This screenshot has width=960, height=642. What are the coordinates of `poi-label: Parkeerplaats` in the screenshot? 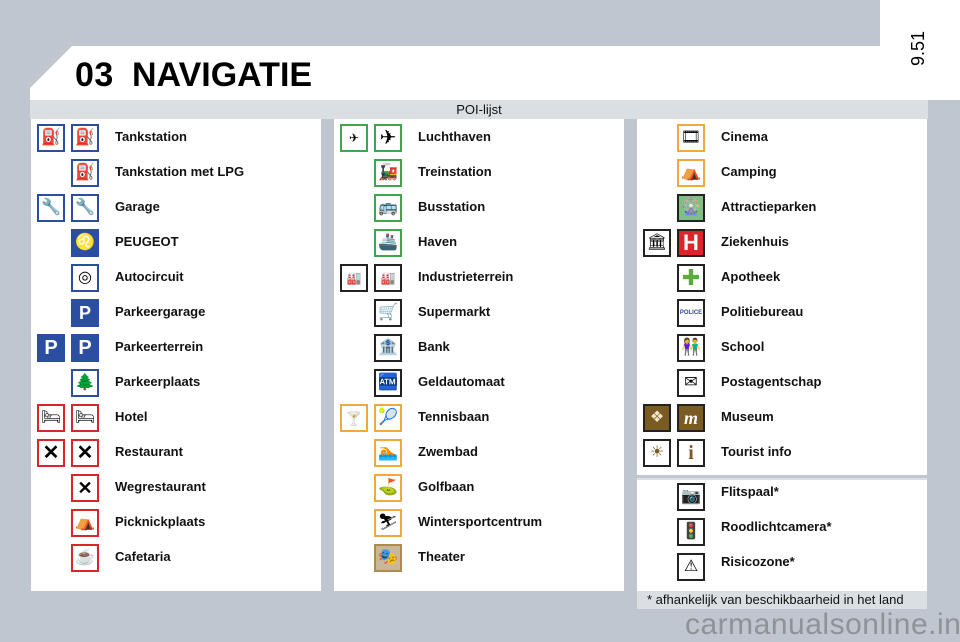 It's located at (158, 381).